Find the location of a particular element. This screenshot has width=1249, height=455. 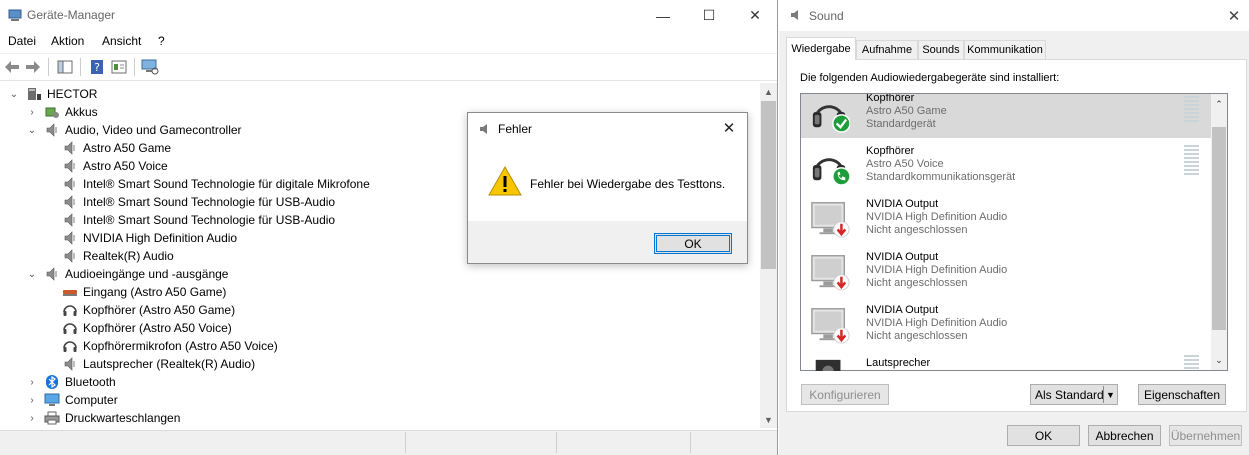

arrow-left-icon is located at coordinates (12, 67).